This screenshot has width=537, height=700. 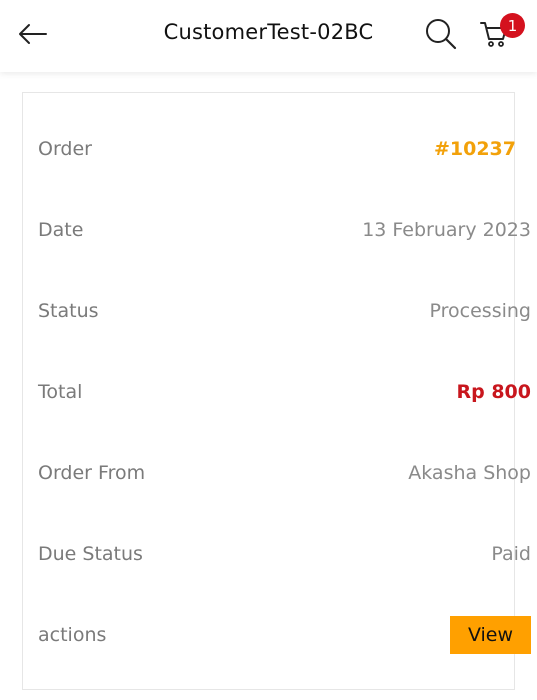 I want to click on actions-label: actions, so click(x=72, y=635).